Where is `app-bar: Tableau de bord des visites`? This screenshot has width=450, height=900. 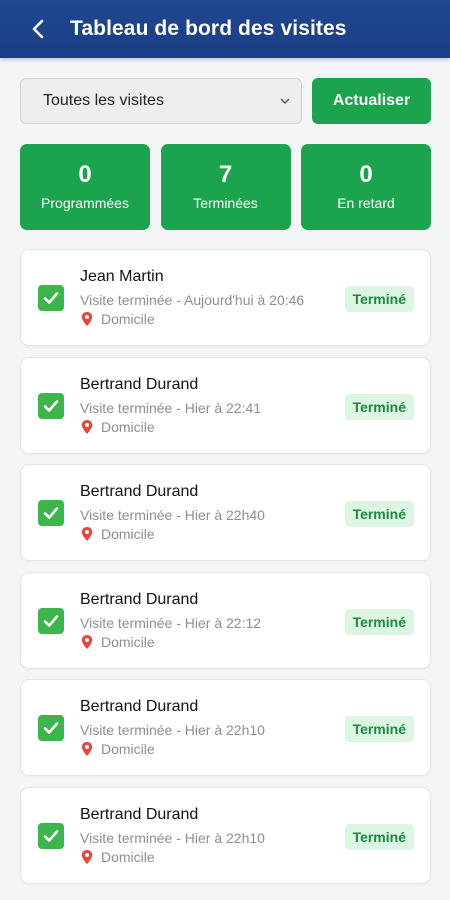 app-bar: Tableau de bord des visites is located at coordinates (225, 29).